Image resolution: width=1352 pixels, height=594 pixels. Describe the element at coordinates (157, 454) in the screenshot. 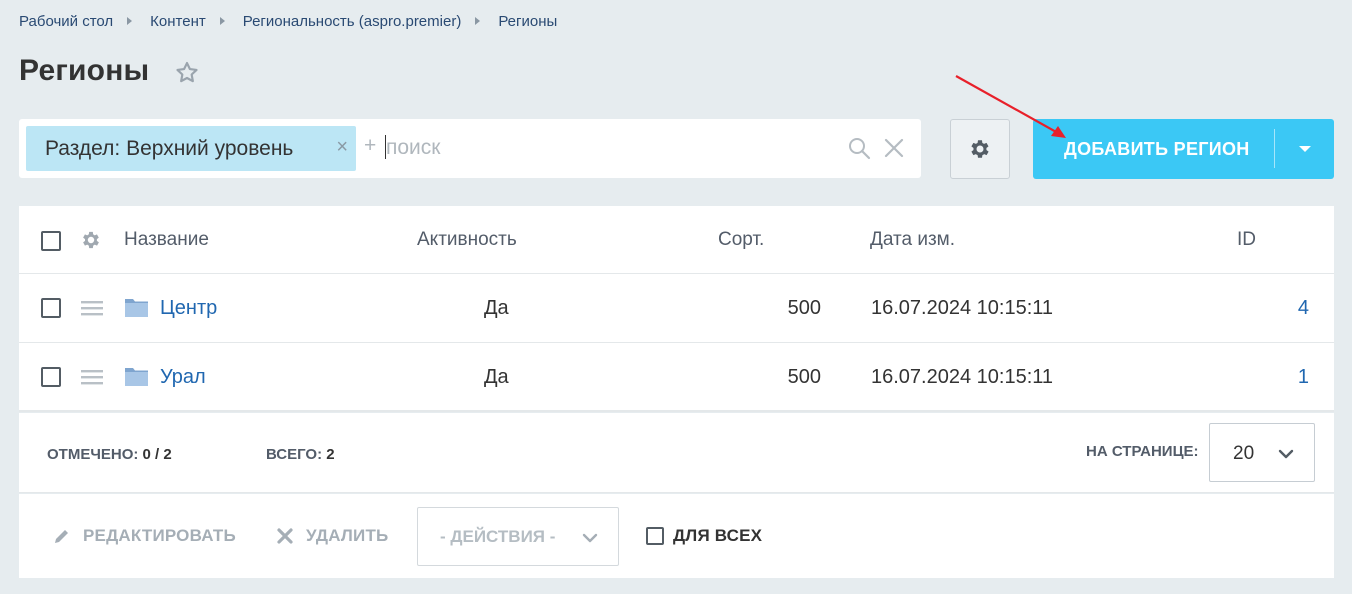

I see `selected-count-value: 0 / 2` at that location.